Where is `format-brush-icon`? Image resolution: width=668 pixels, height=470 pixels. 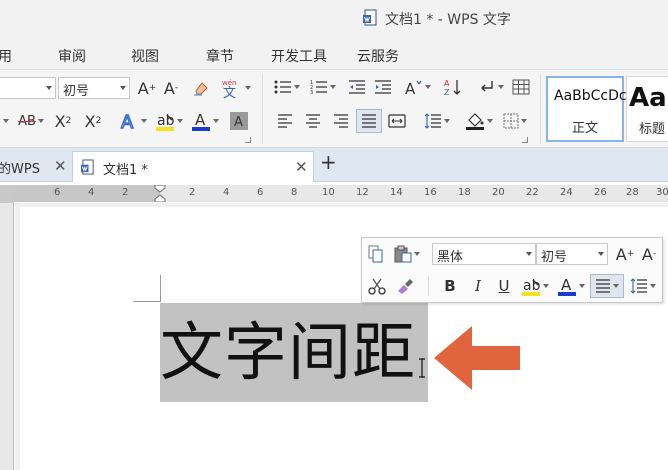
format-brush-icon is located at coordinates (405, 286).